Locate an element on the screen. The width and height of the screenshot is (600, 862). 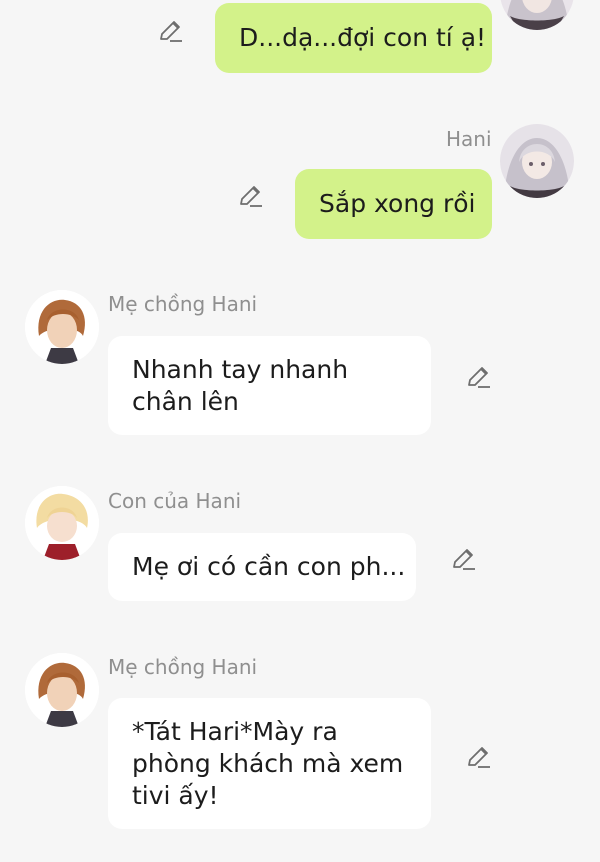
message-text: D...dạ...đợi con tí ạ! is located at coordinates (363, 37).